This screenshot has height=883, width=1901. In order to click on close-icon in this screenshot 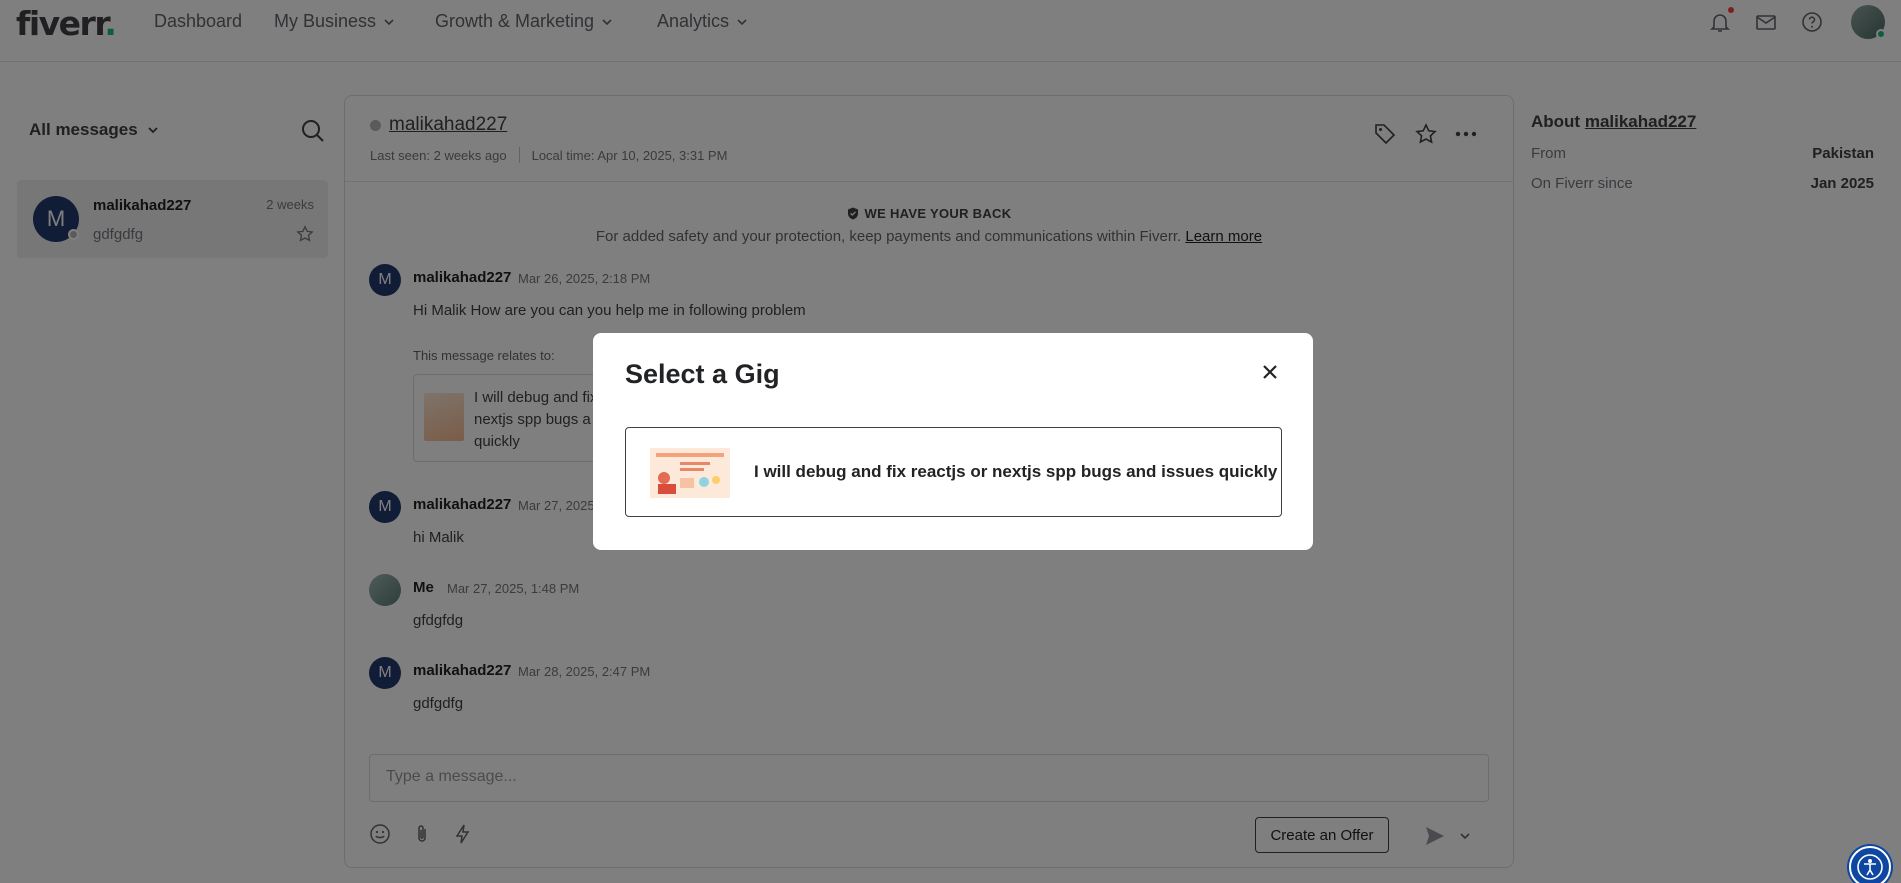, I will do `click(1270, 372)`.